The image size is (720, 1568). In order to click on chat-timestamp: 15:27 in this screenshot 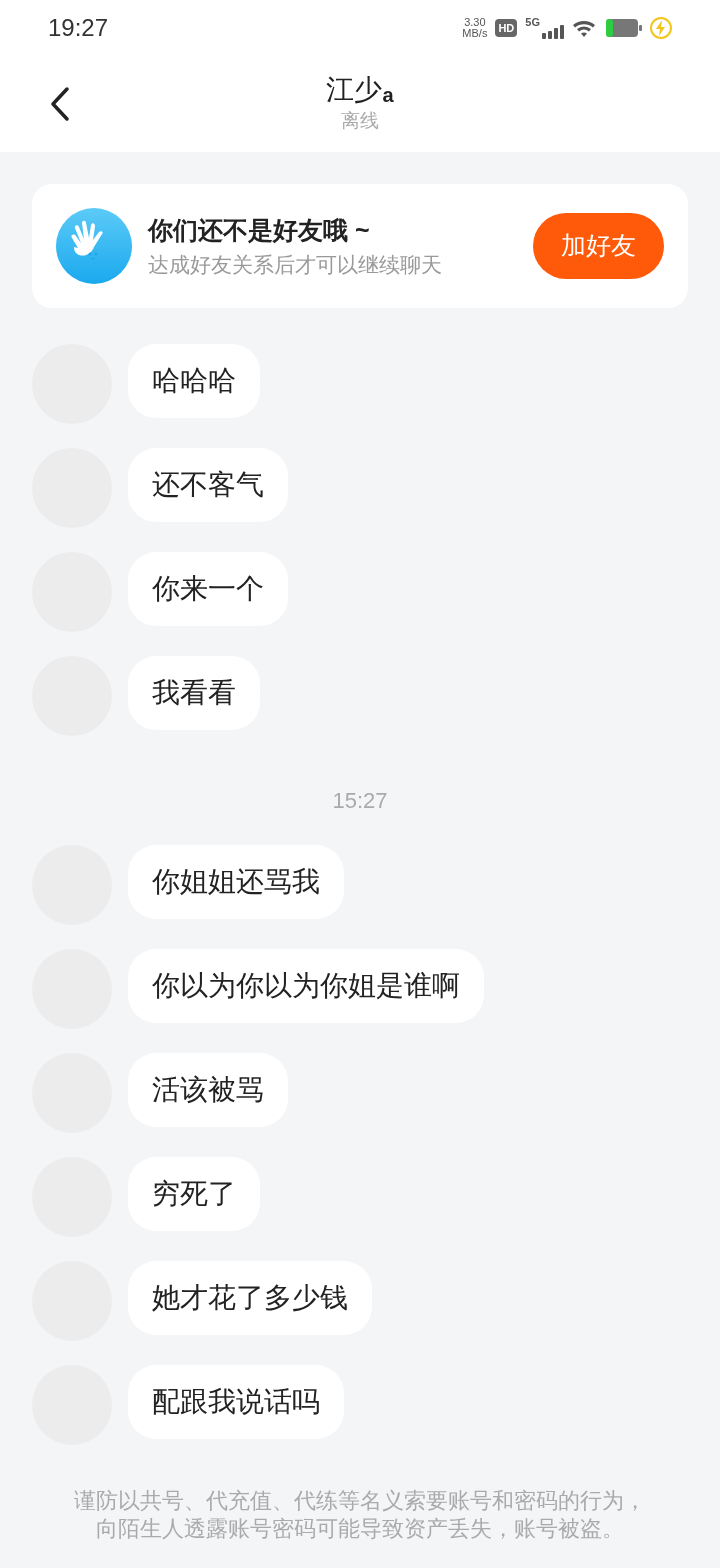, I will do `click(360, 801)`.